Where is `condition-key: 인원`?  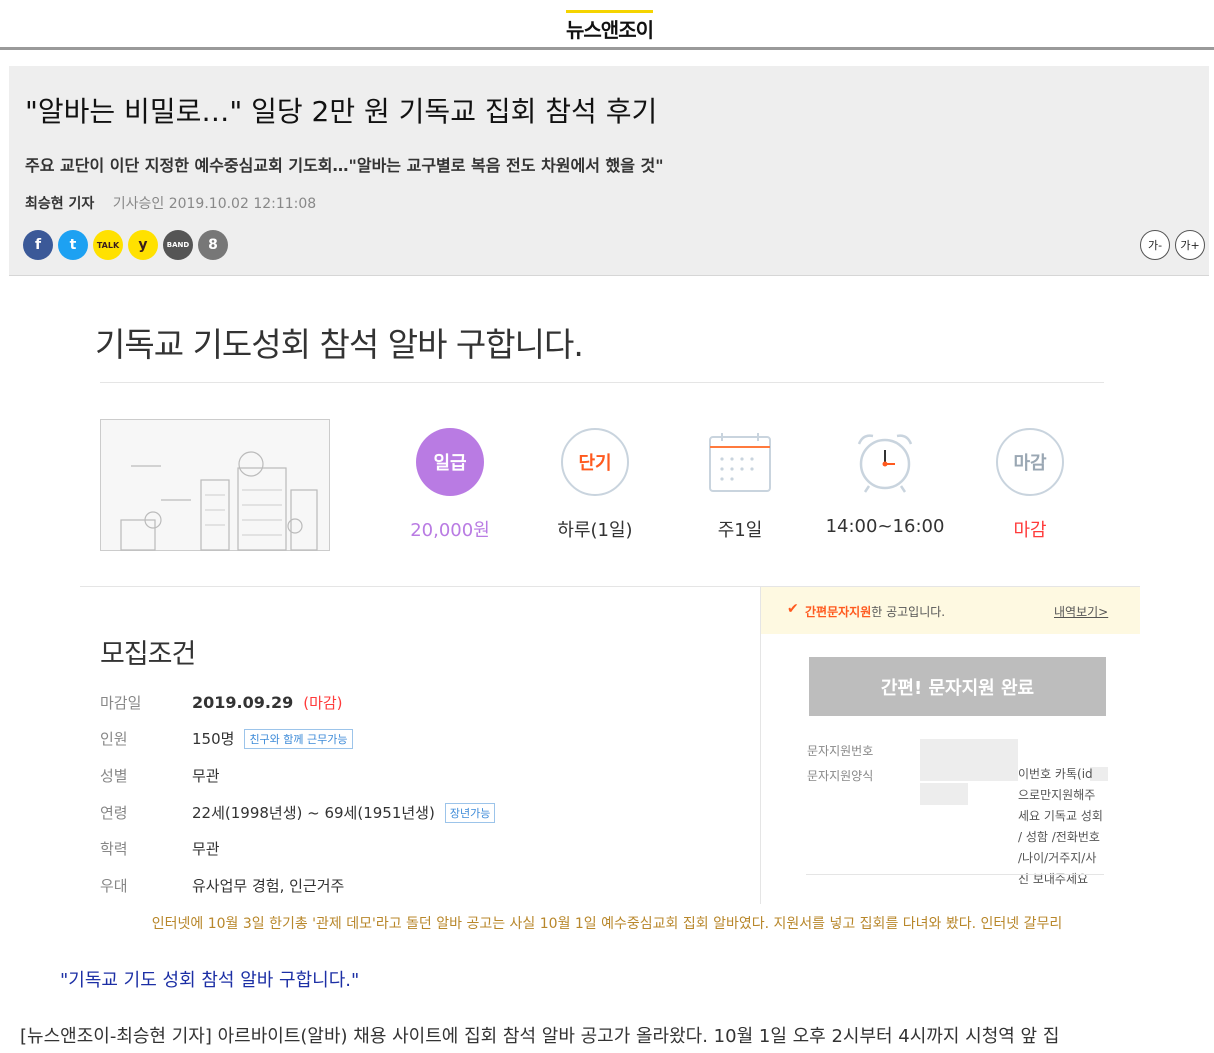 condition-key: 인원 is located at coordinates (114, 739).